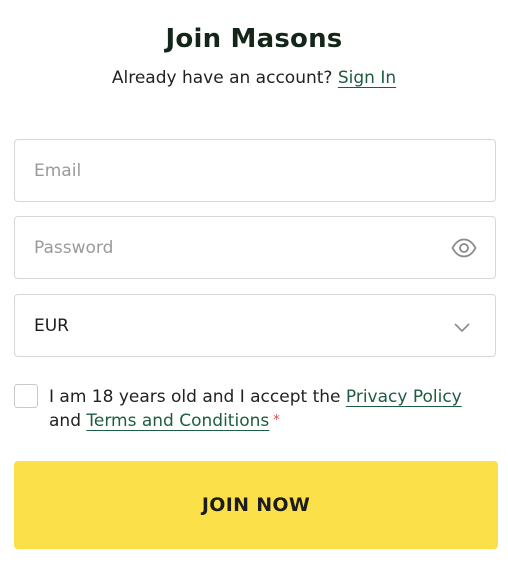  What do you see at coordinates (464, 248) in the screenshot?
I see `eye-icon` at bounding box center [464, 248].